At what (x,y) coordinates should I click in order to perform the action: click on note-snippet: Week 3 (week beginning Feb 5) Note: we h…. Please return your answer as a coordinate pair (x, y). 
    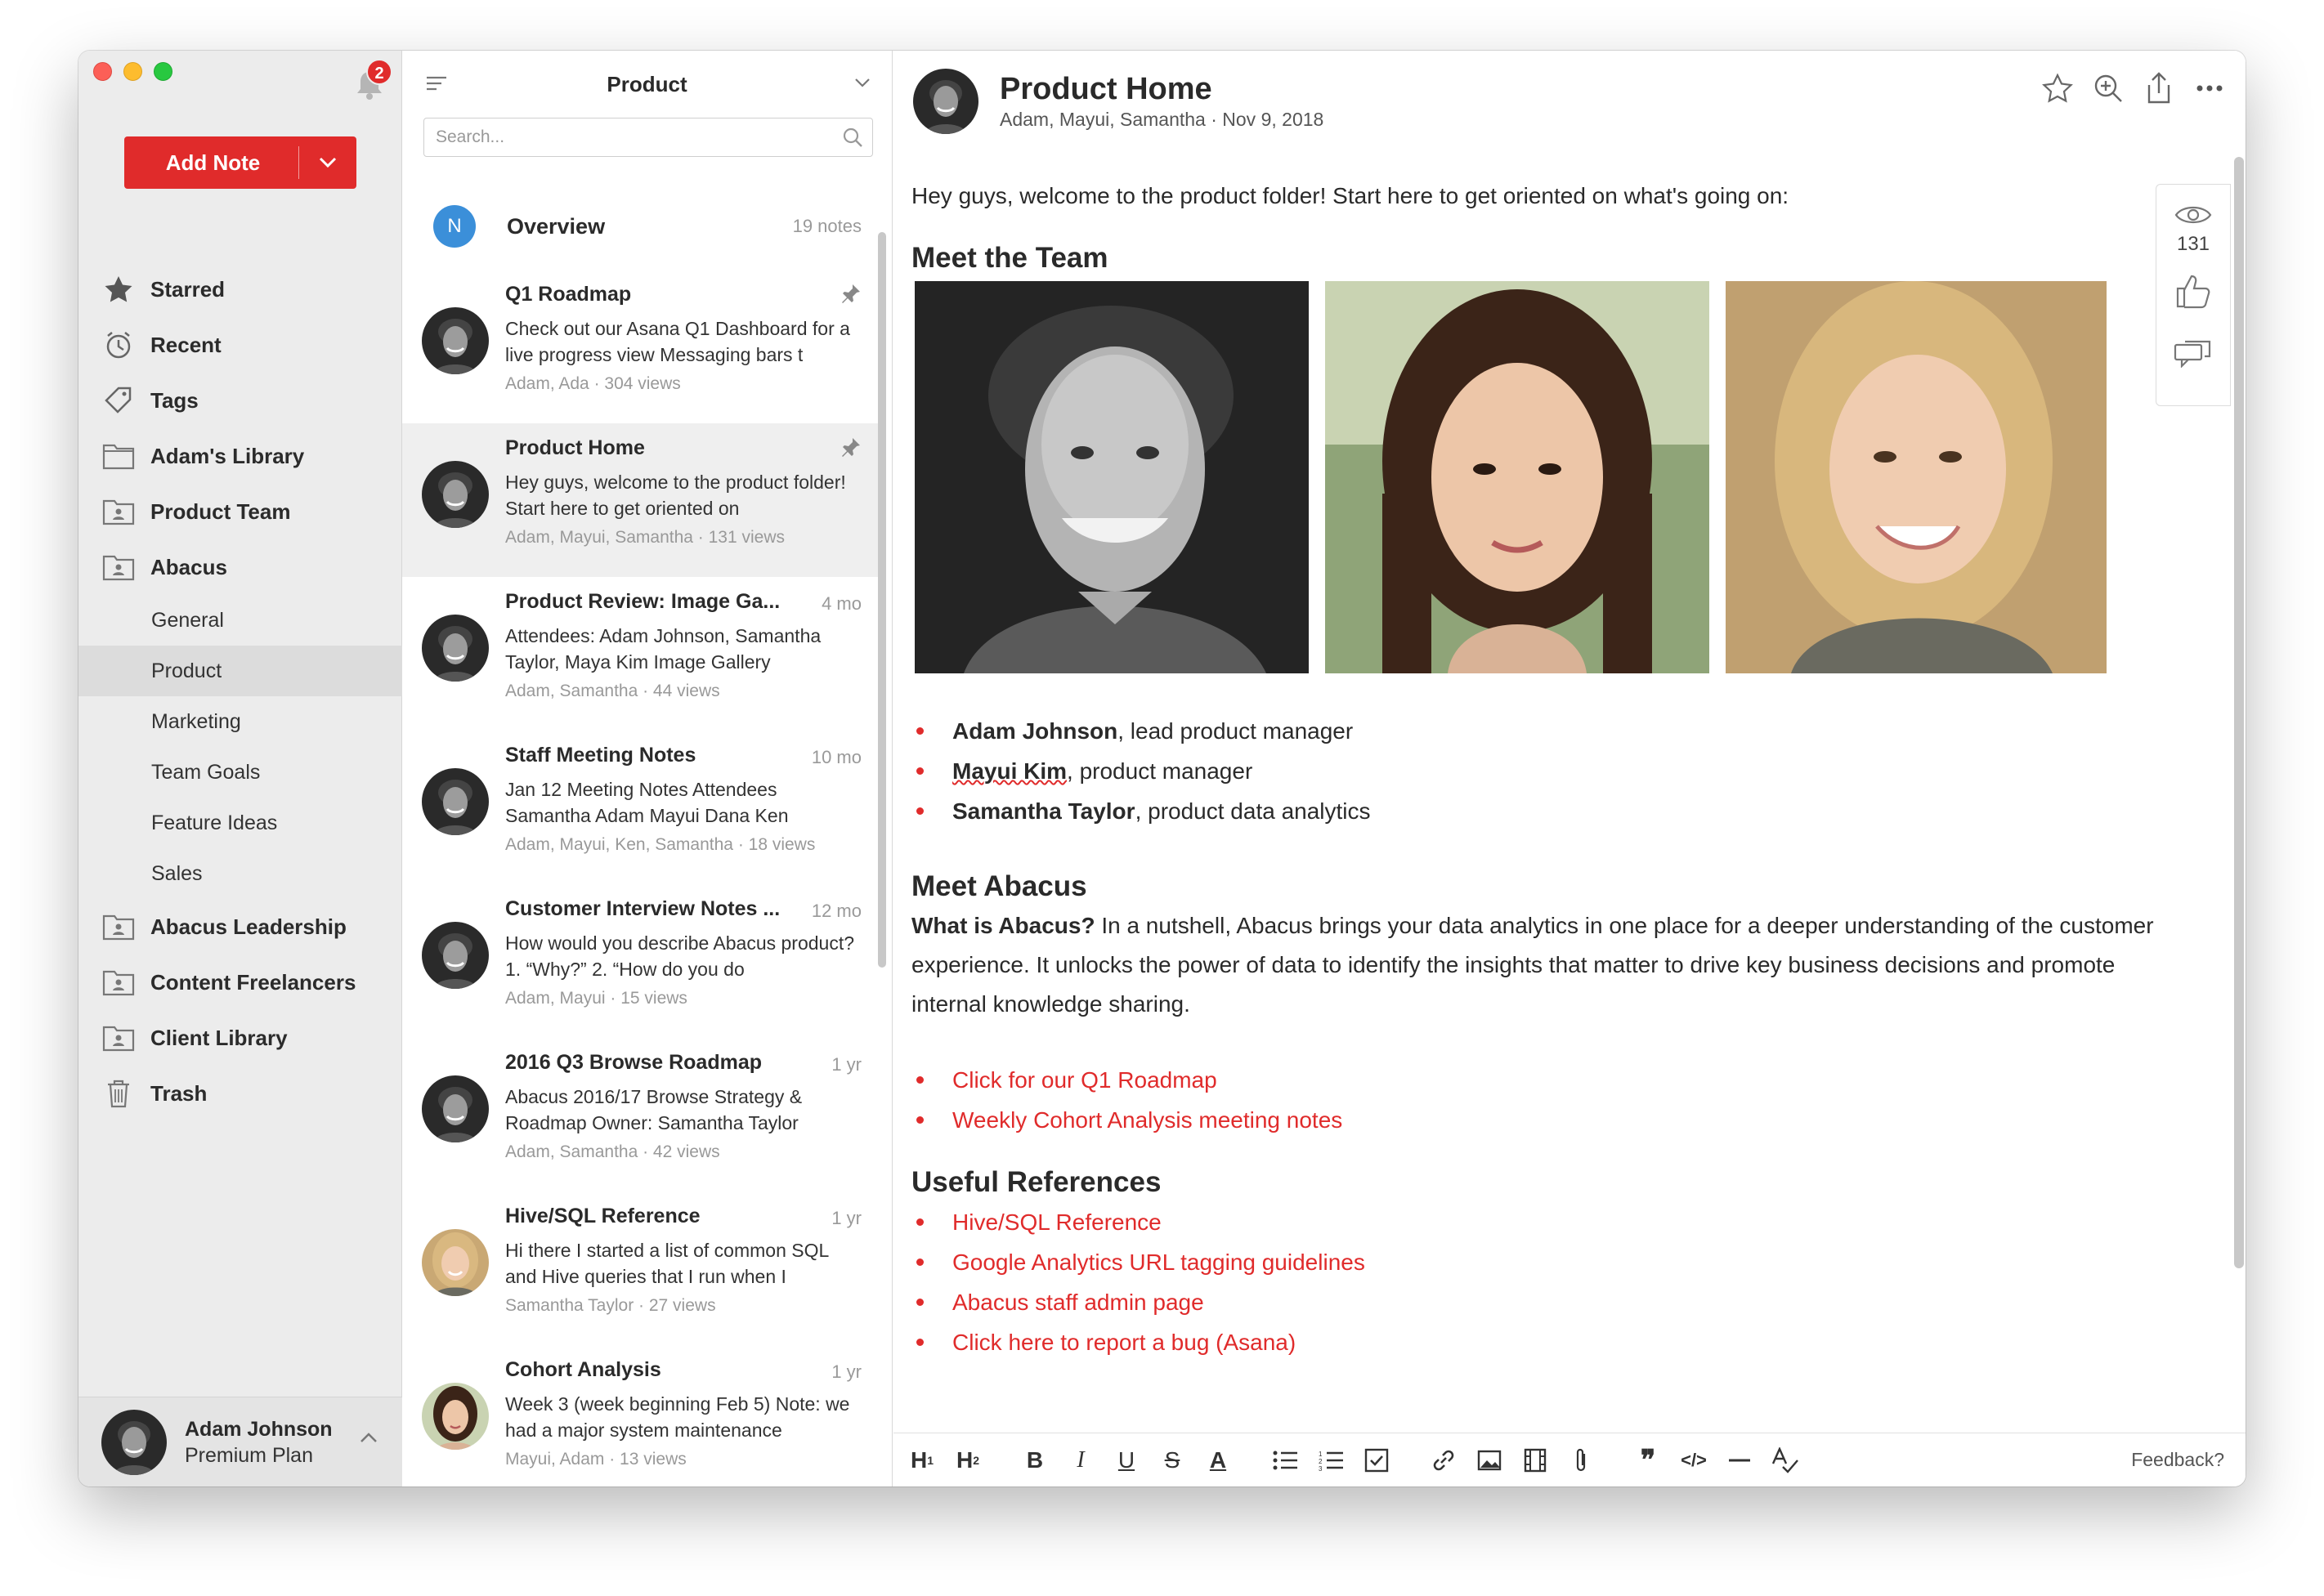
    Looking at the image, I should click on (677, 1417).